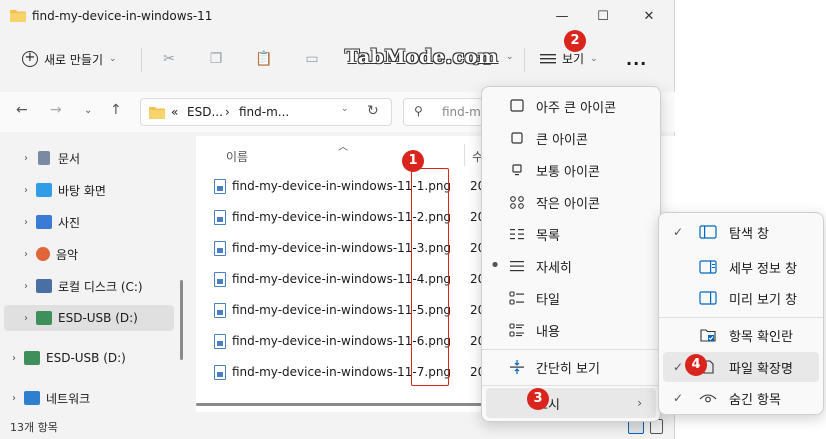 This screenshot has width=826, height=439. Describe the element at coordinates (418, 111) in the screenshot. I see `search-icon: ⚲` at that location.